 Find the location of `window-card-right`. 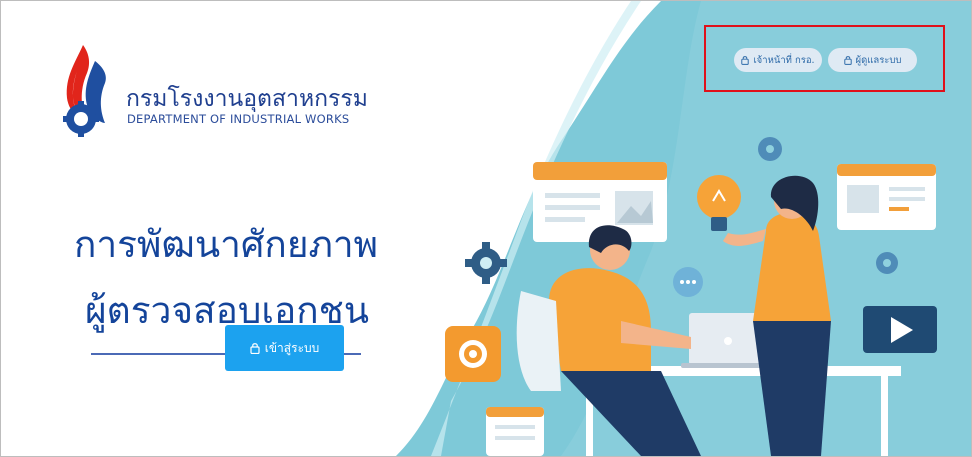

window-card-right is located at coordinates (886, 197).